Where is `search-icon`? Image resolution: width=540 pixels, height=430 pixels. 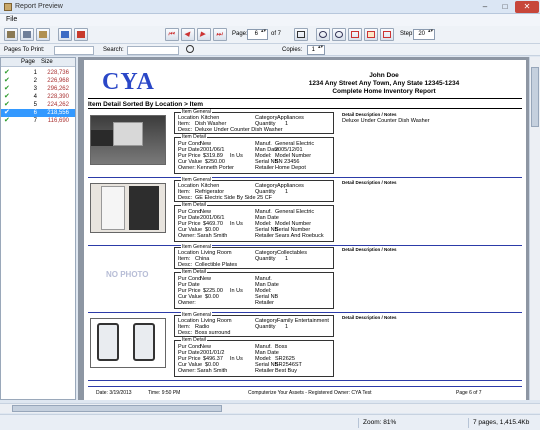
search-icon is located at coordinates (190, 49).